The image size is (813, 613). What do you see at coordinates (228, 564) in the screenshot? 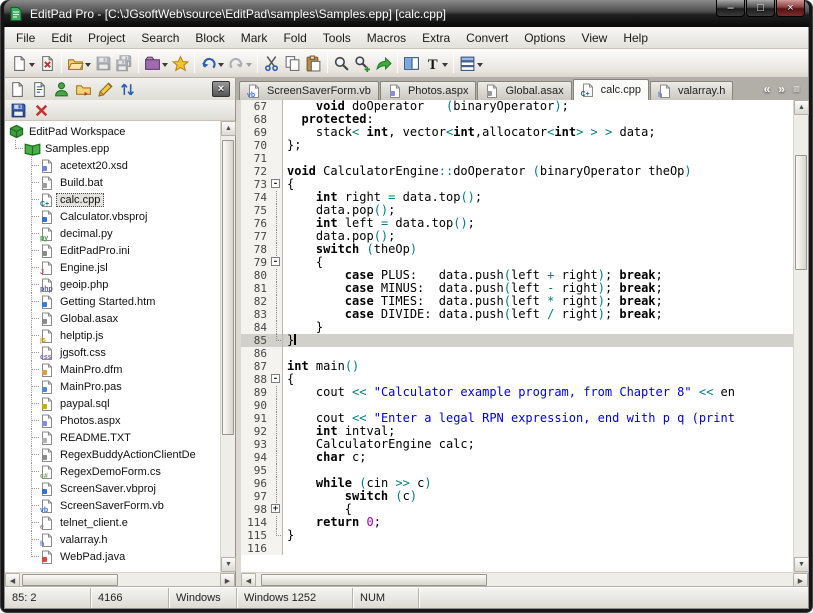
I see `scroll-down-button: ▼` at bounding box center [228, 564].